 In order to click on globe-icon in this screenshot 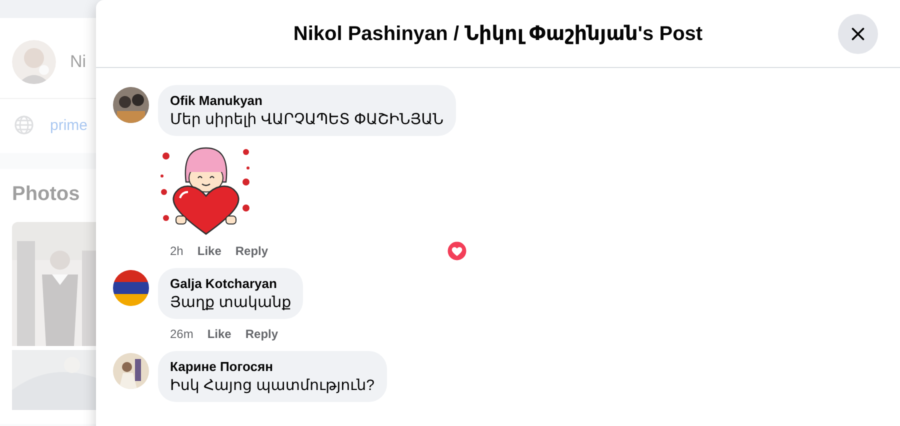, I will do `click(24, 125)`.